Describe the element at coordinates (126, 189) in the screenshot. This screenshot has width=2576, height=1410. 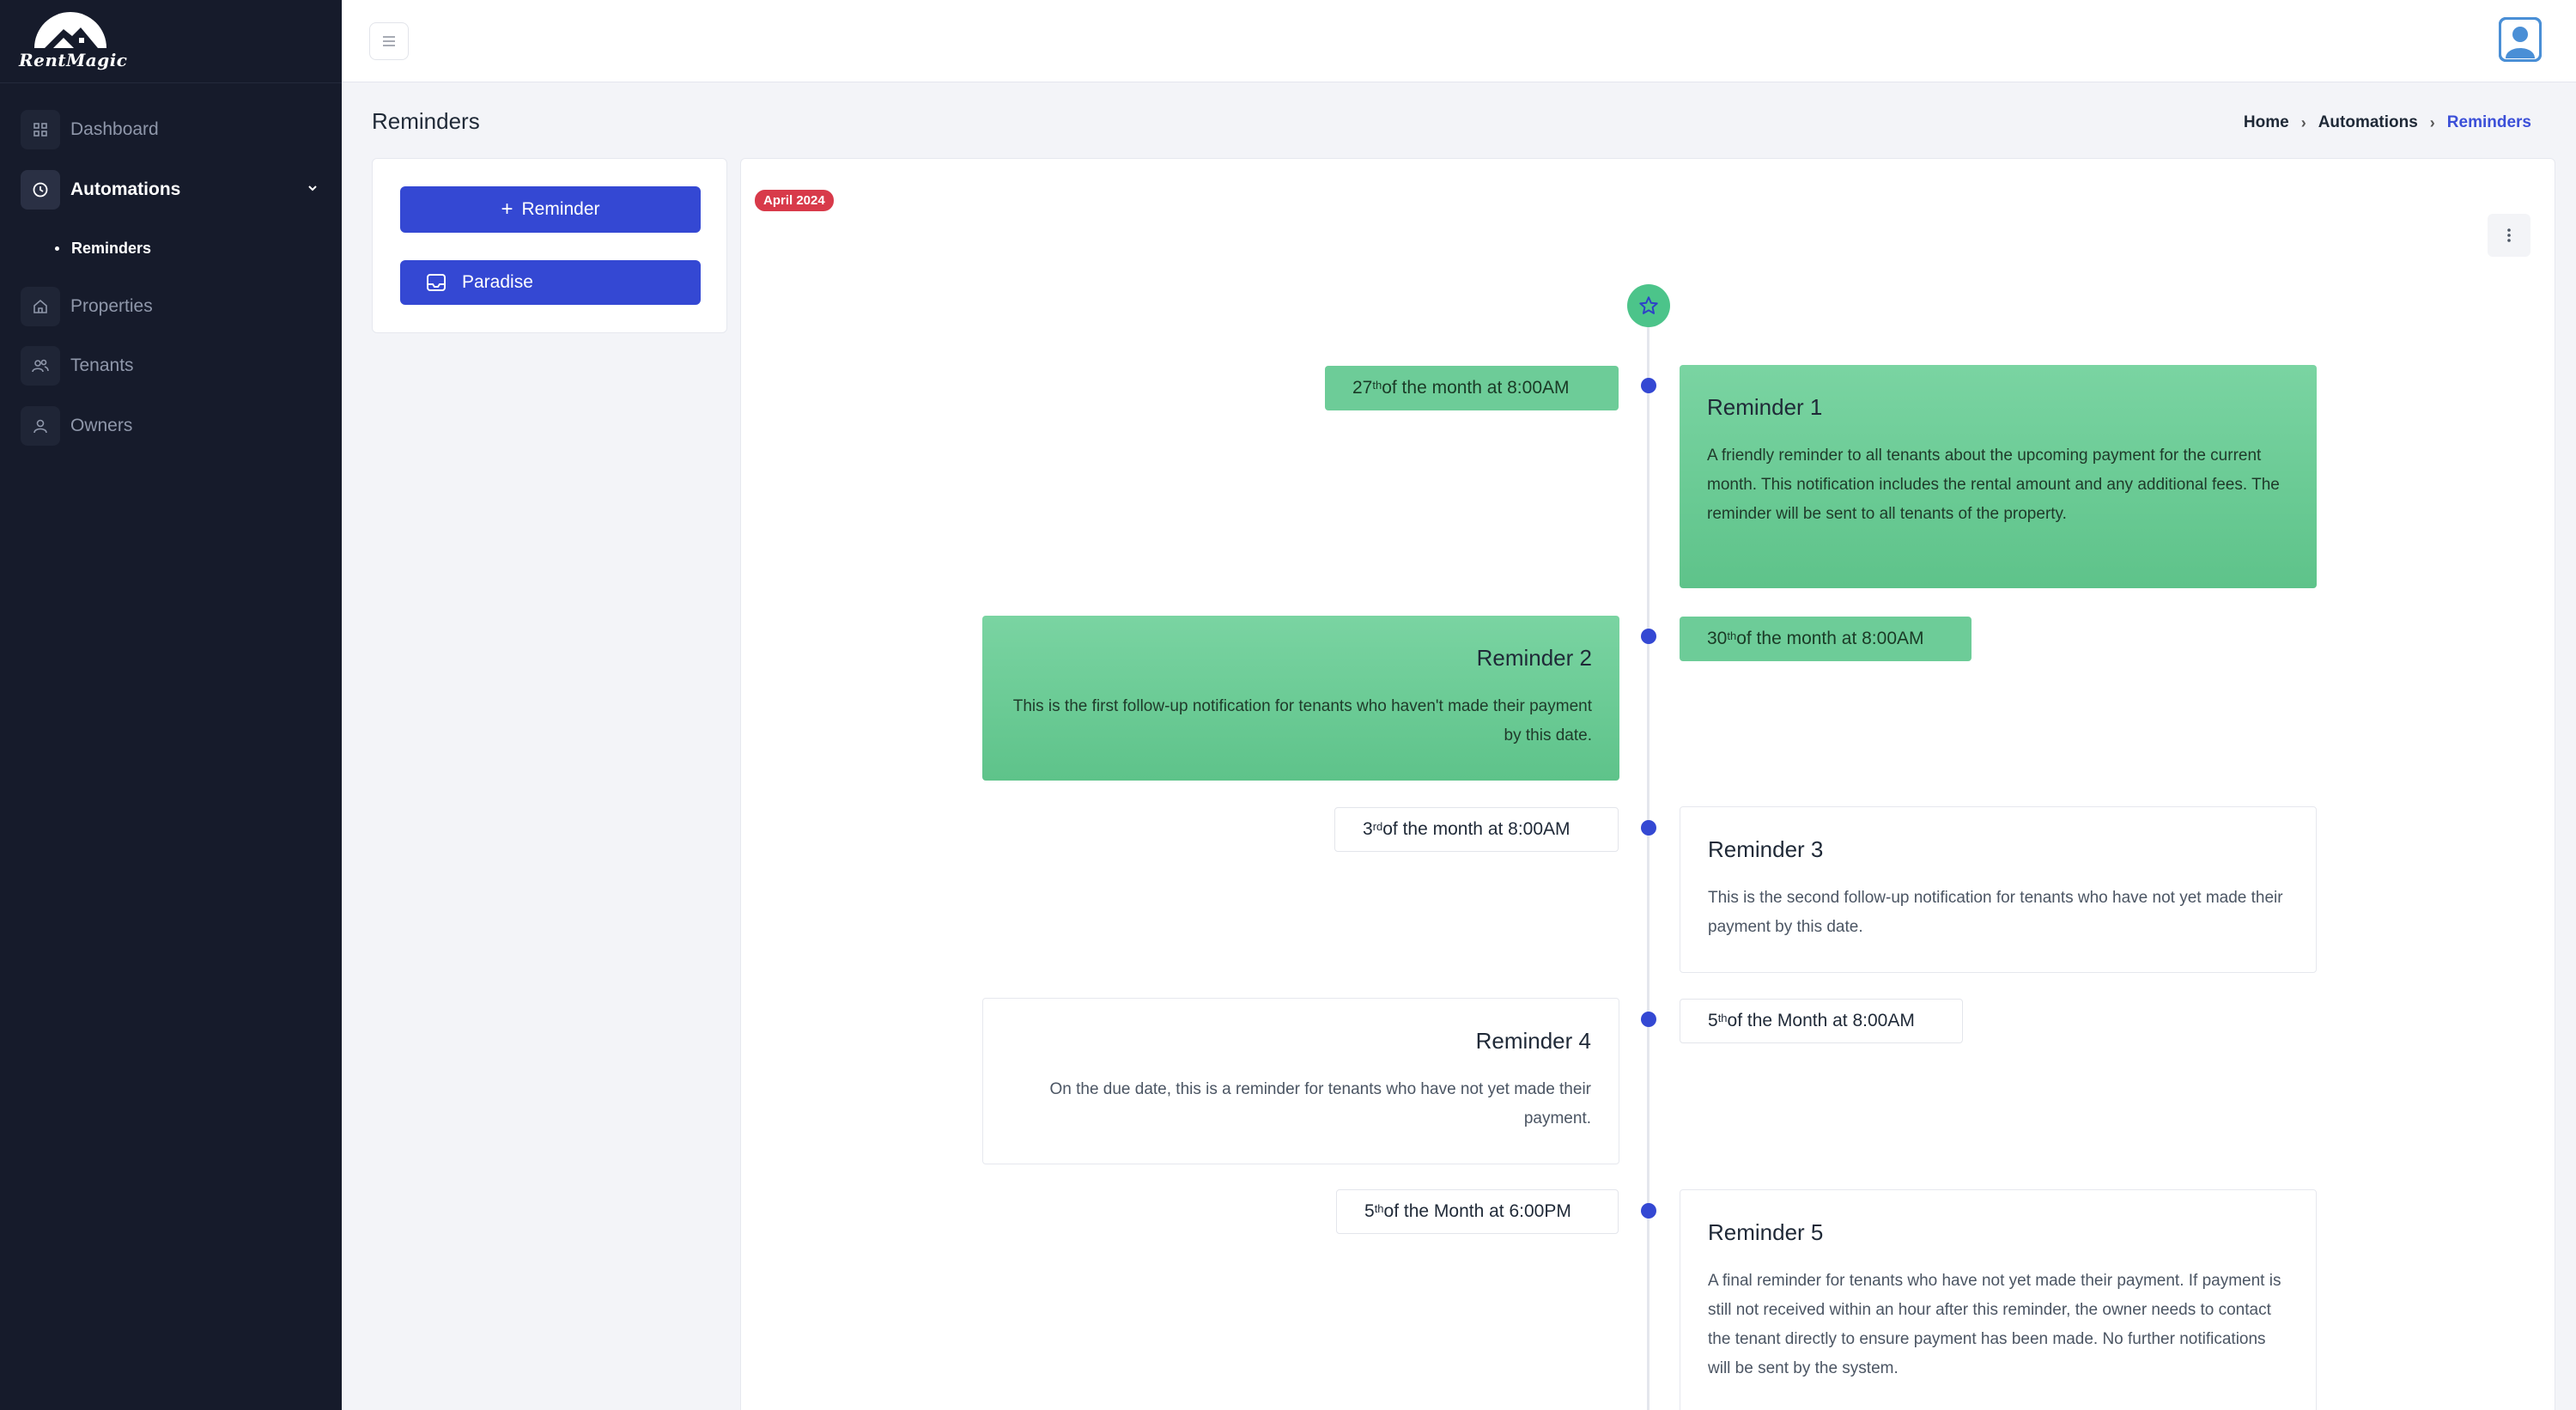
I see `sidebar-item-label: Automations` at that location.